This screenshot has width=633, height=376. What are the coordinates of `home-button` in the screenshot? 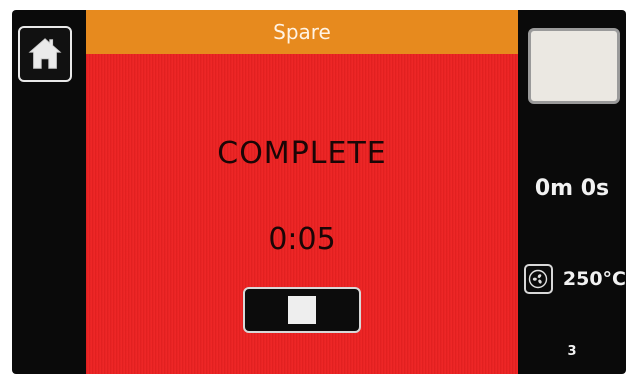 It's located at (45, 54).